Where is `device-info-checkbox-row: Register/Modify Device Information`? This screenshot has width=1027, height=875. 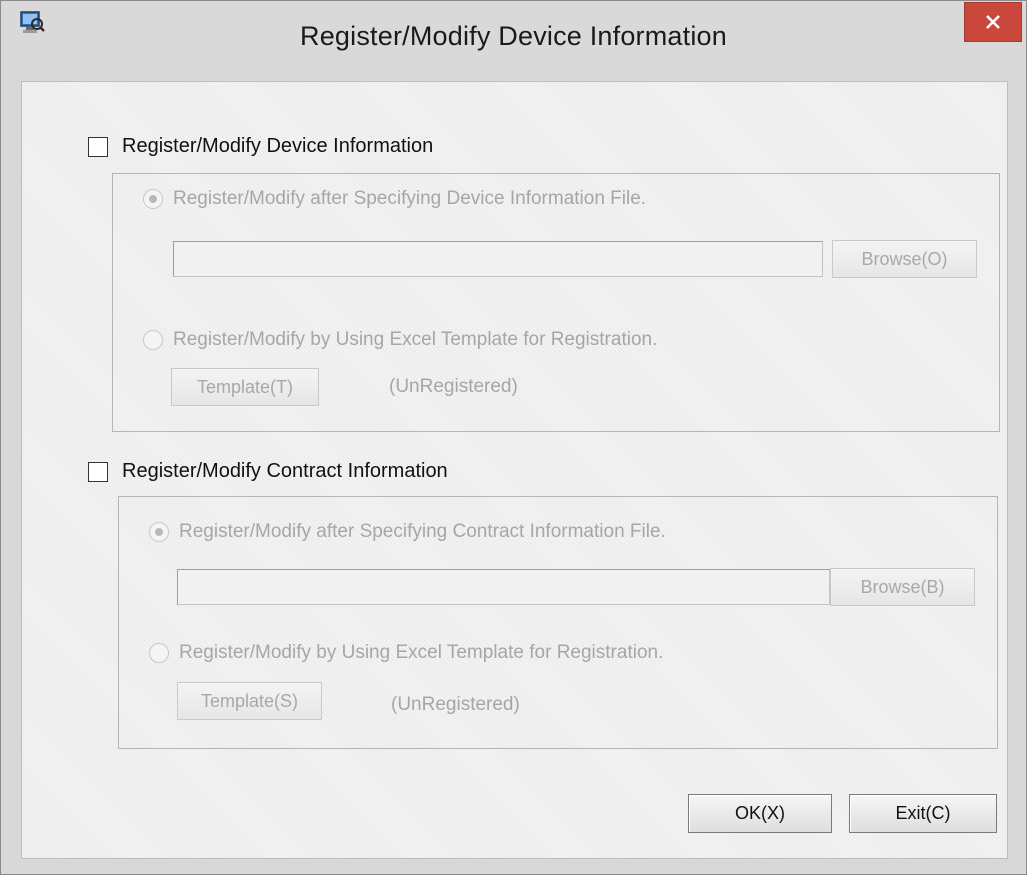 device-info-checkbox-row: Register/Modify Device Information is located at coordinates (260, 146).